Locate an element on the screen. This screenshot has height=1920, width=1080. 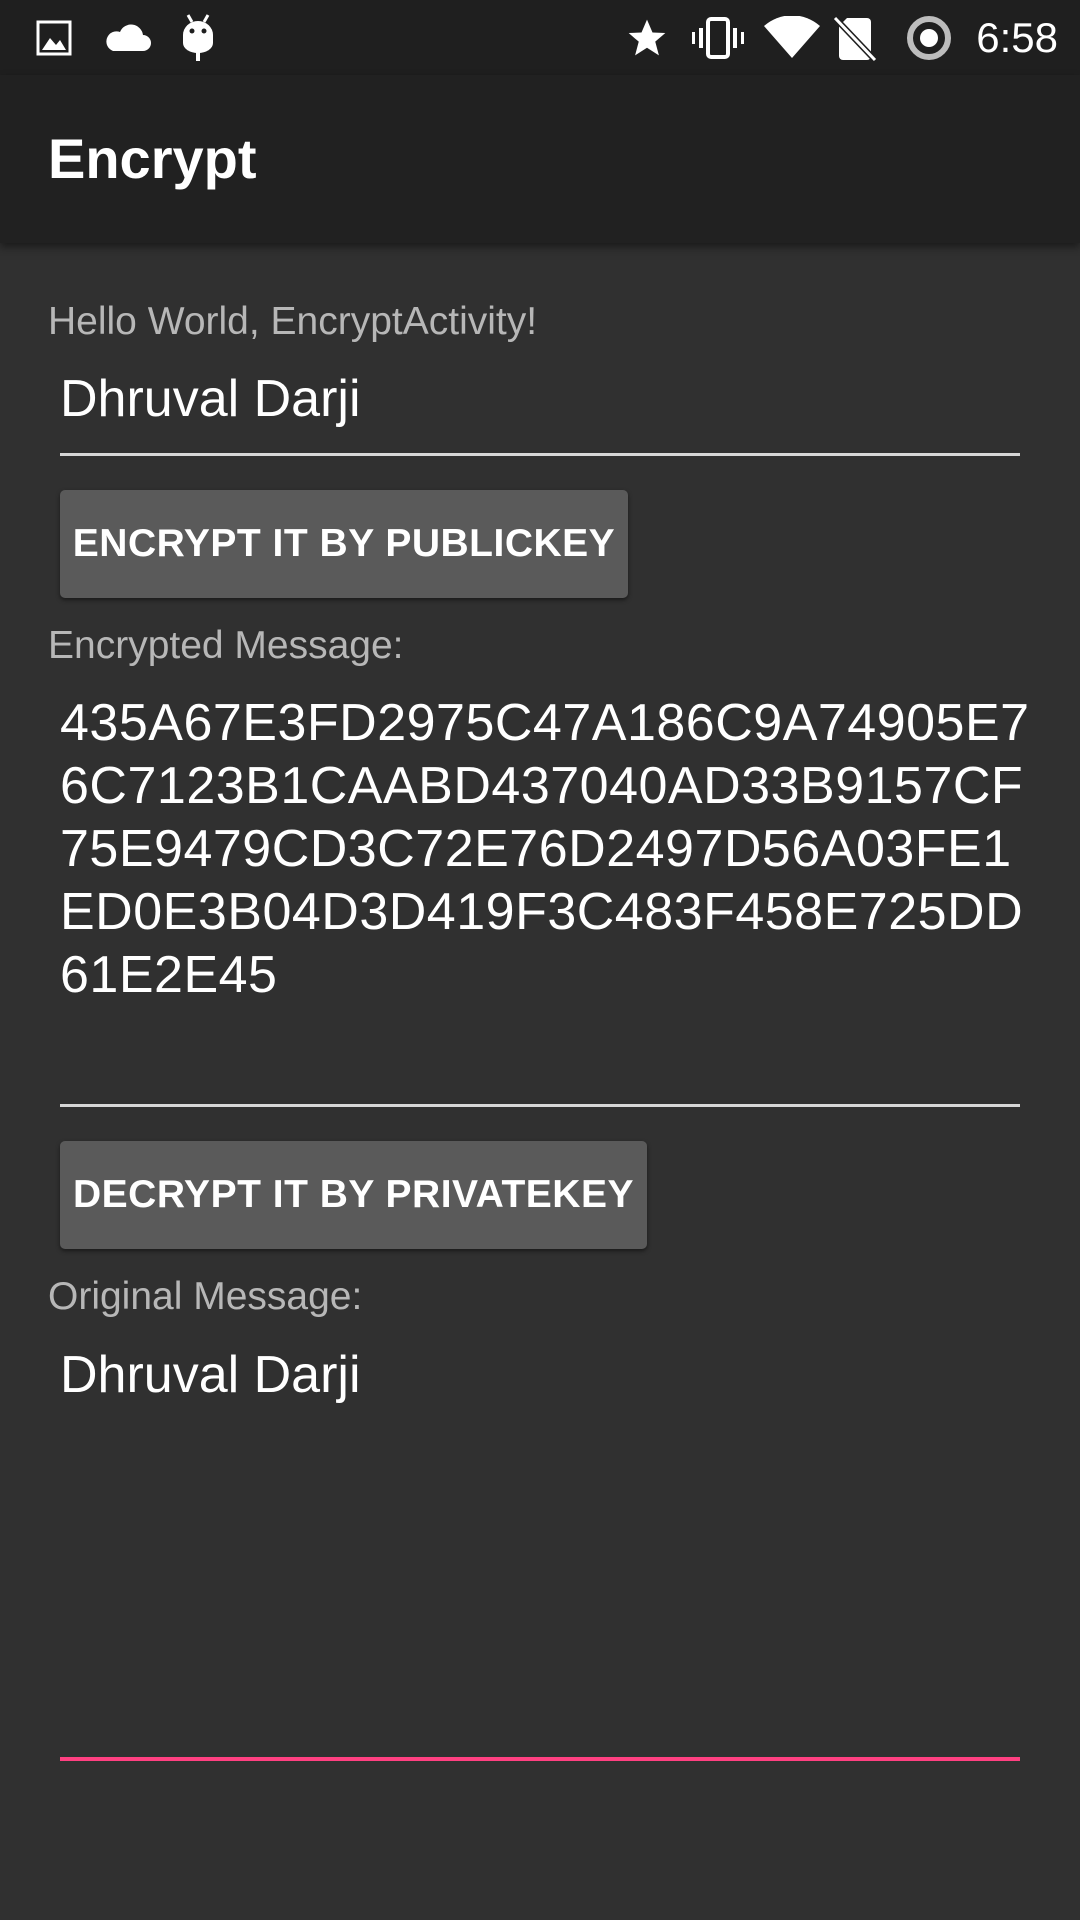
message-input-underline is located at coordinates (540, 454).